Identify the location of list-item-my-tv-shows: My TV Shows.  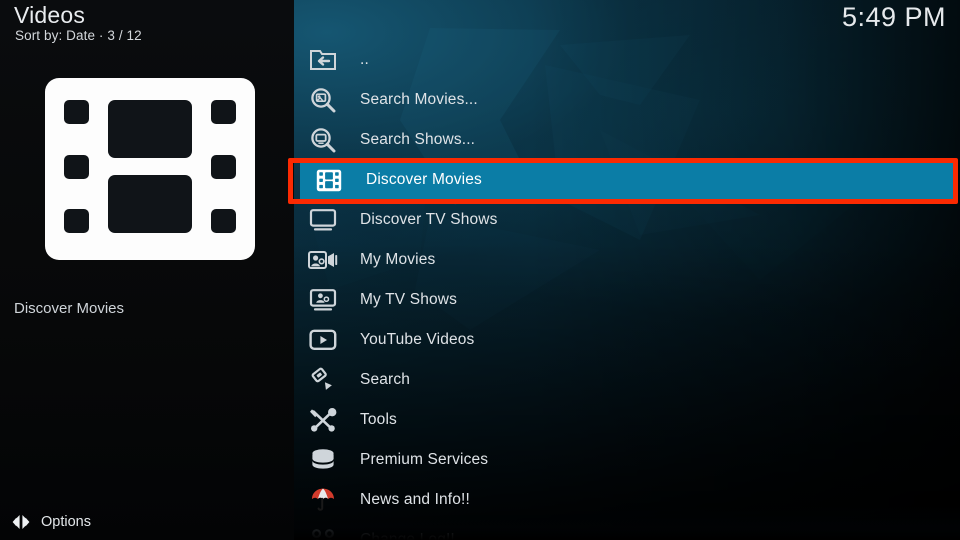
(627, 300).